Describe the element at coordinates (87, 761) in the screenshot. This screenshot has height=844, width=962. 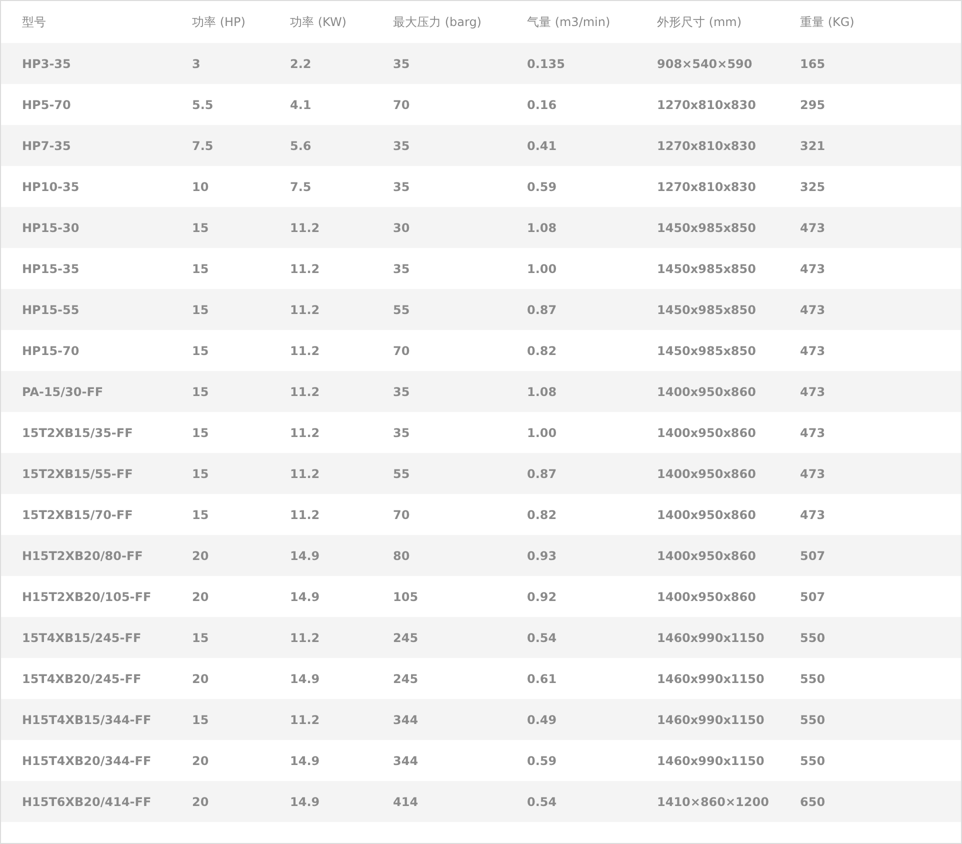
I see `table-cell: H15T4XB20/344-FF` at that location.